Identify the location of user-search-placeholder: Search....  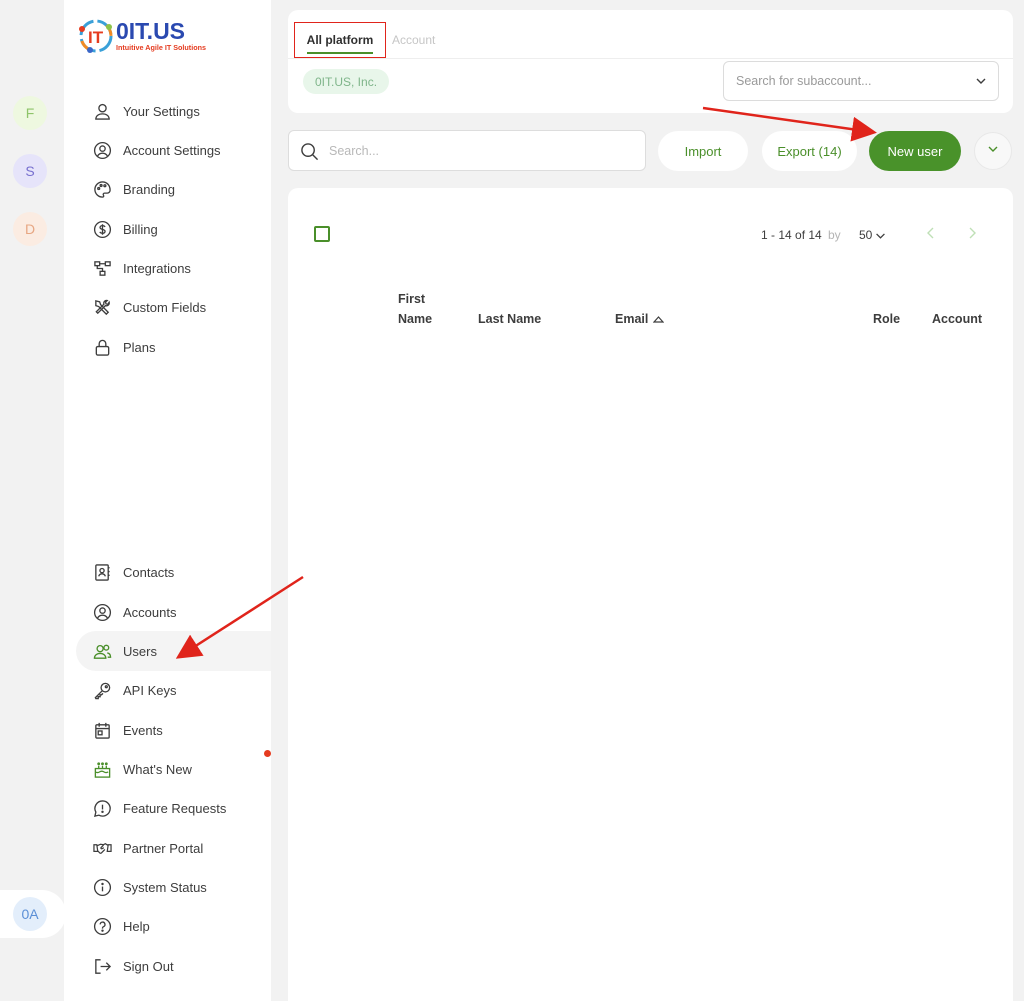
(354, 150).